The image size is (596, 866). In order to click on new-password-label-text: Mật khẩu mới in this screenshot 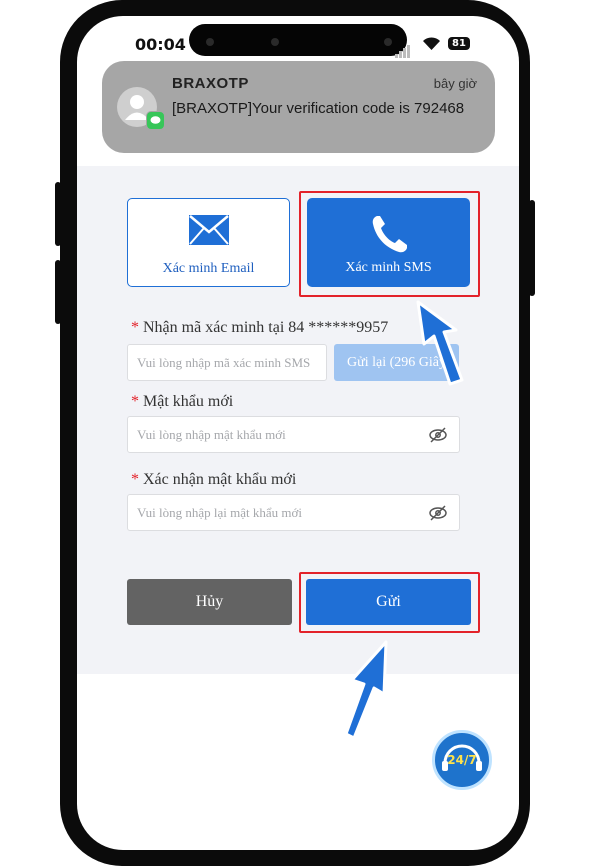, I will do `click(188, 401)`.